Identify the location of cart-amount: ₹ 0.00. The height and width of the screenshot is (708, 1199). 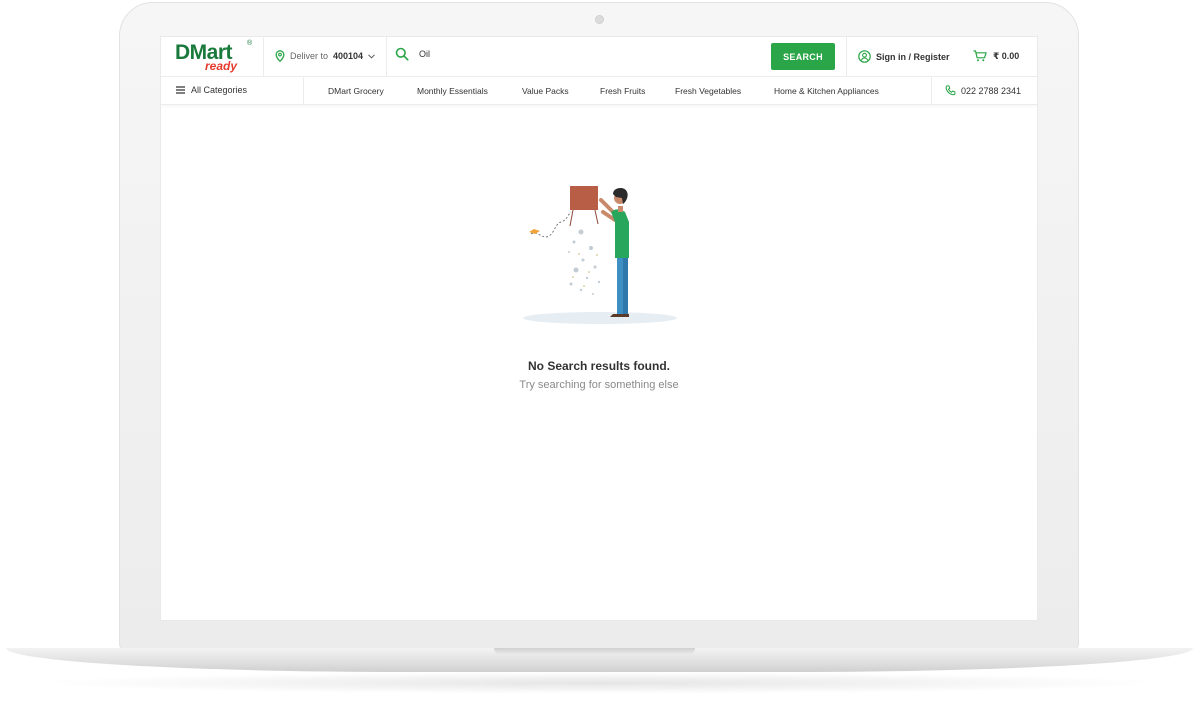
(1006, 55).